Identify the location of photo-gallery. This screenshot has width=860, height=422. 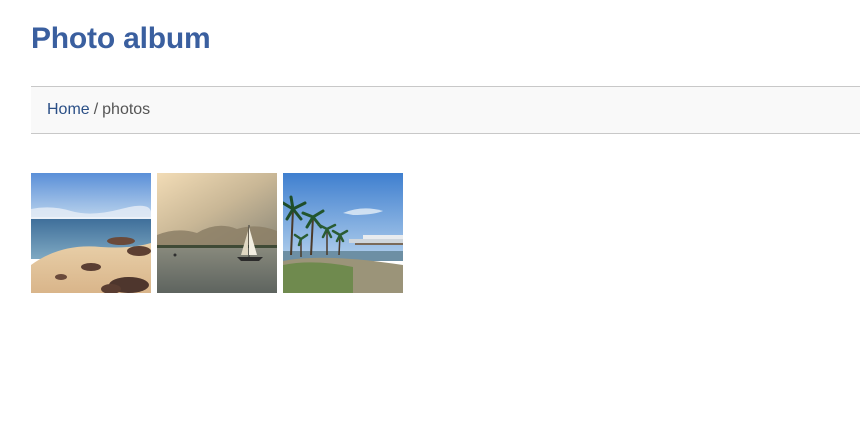
(217, 233).